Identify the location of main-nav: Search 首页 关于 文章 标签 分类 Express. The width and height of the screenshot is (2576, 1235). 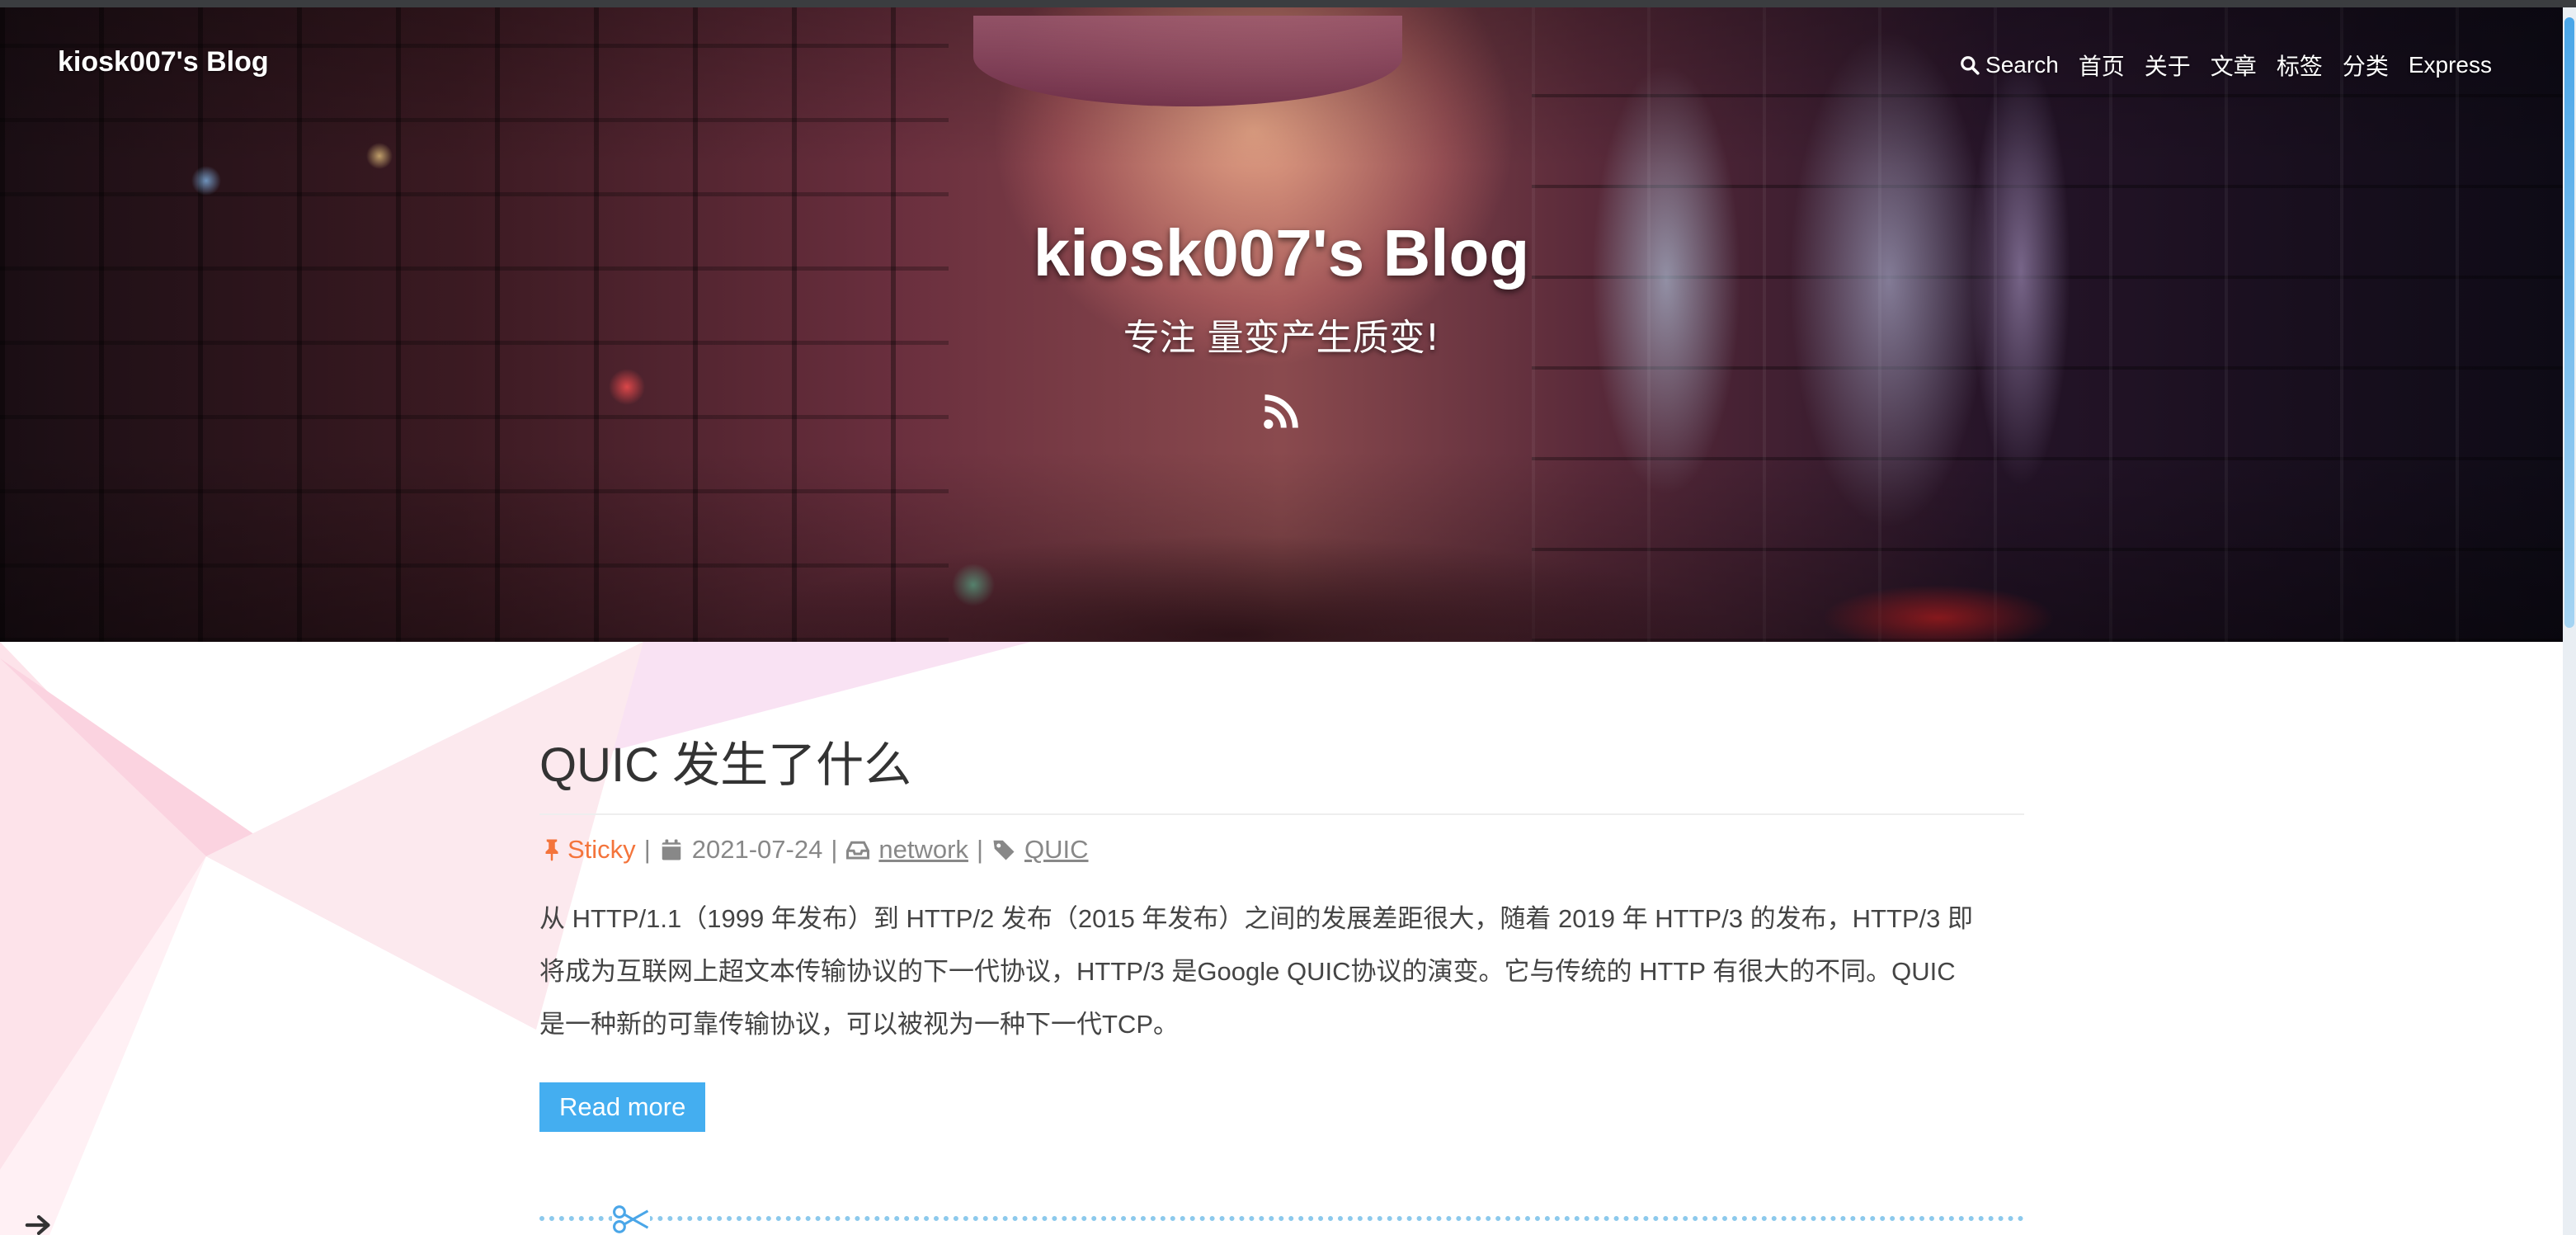
(2225, 65).